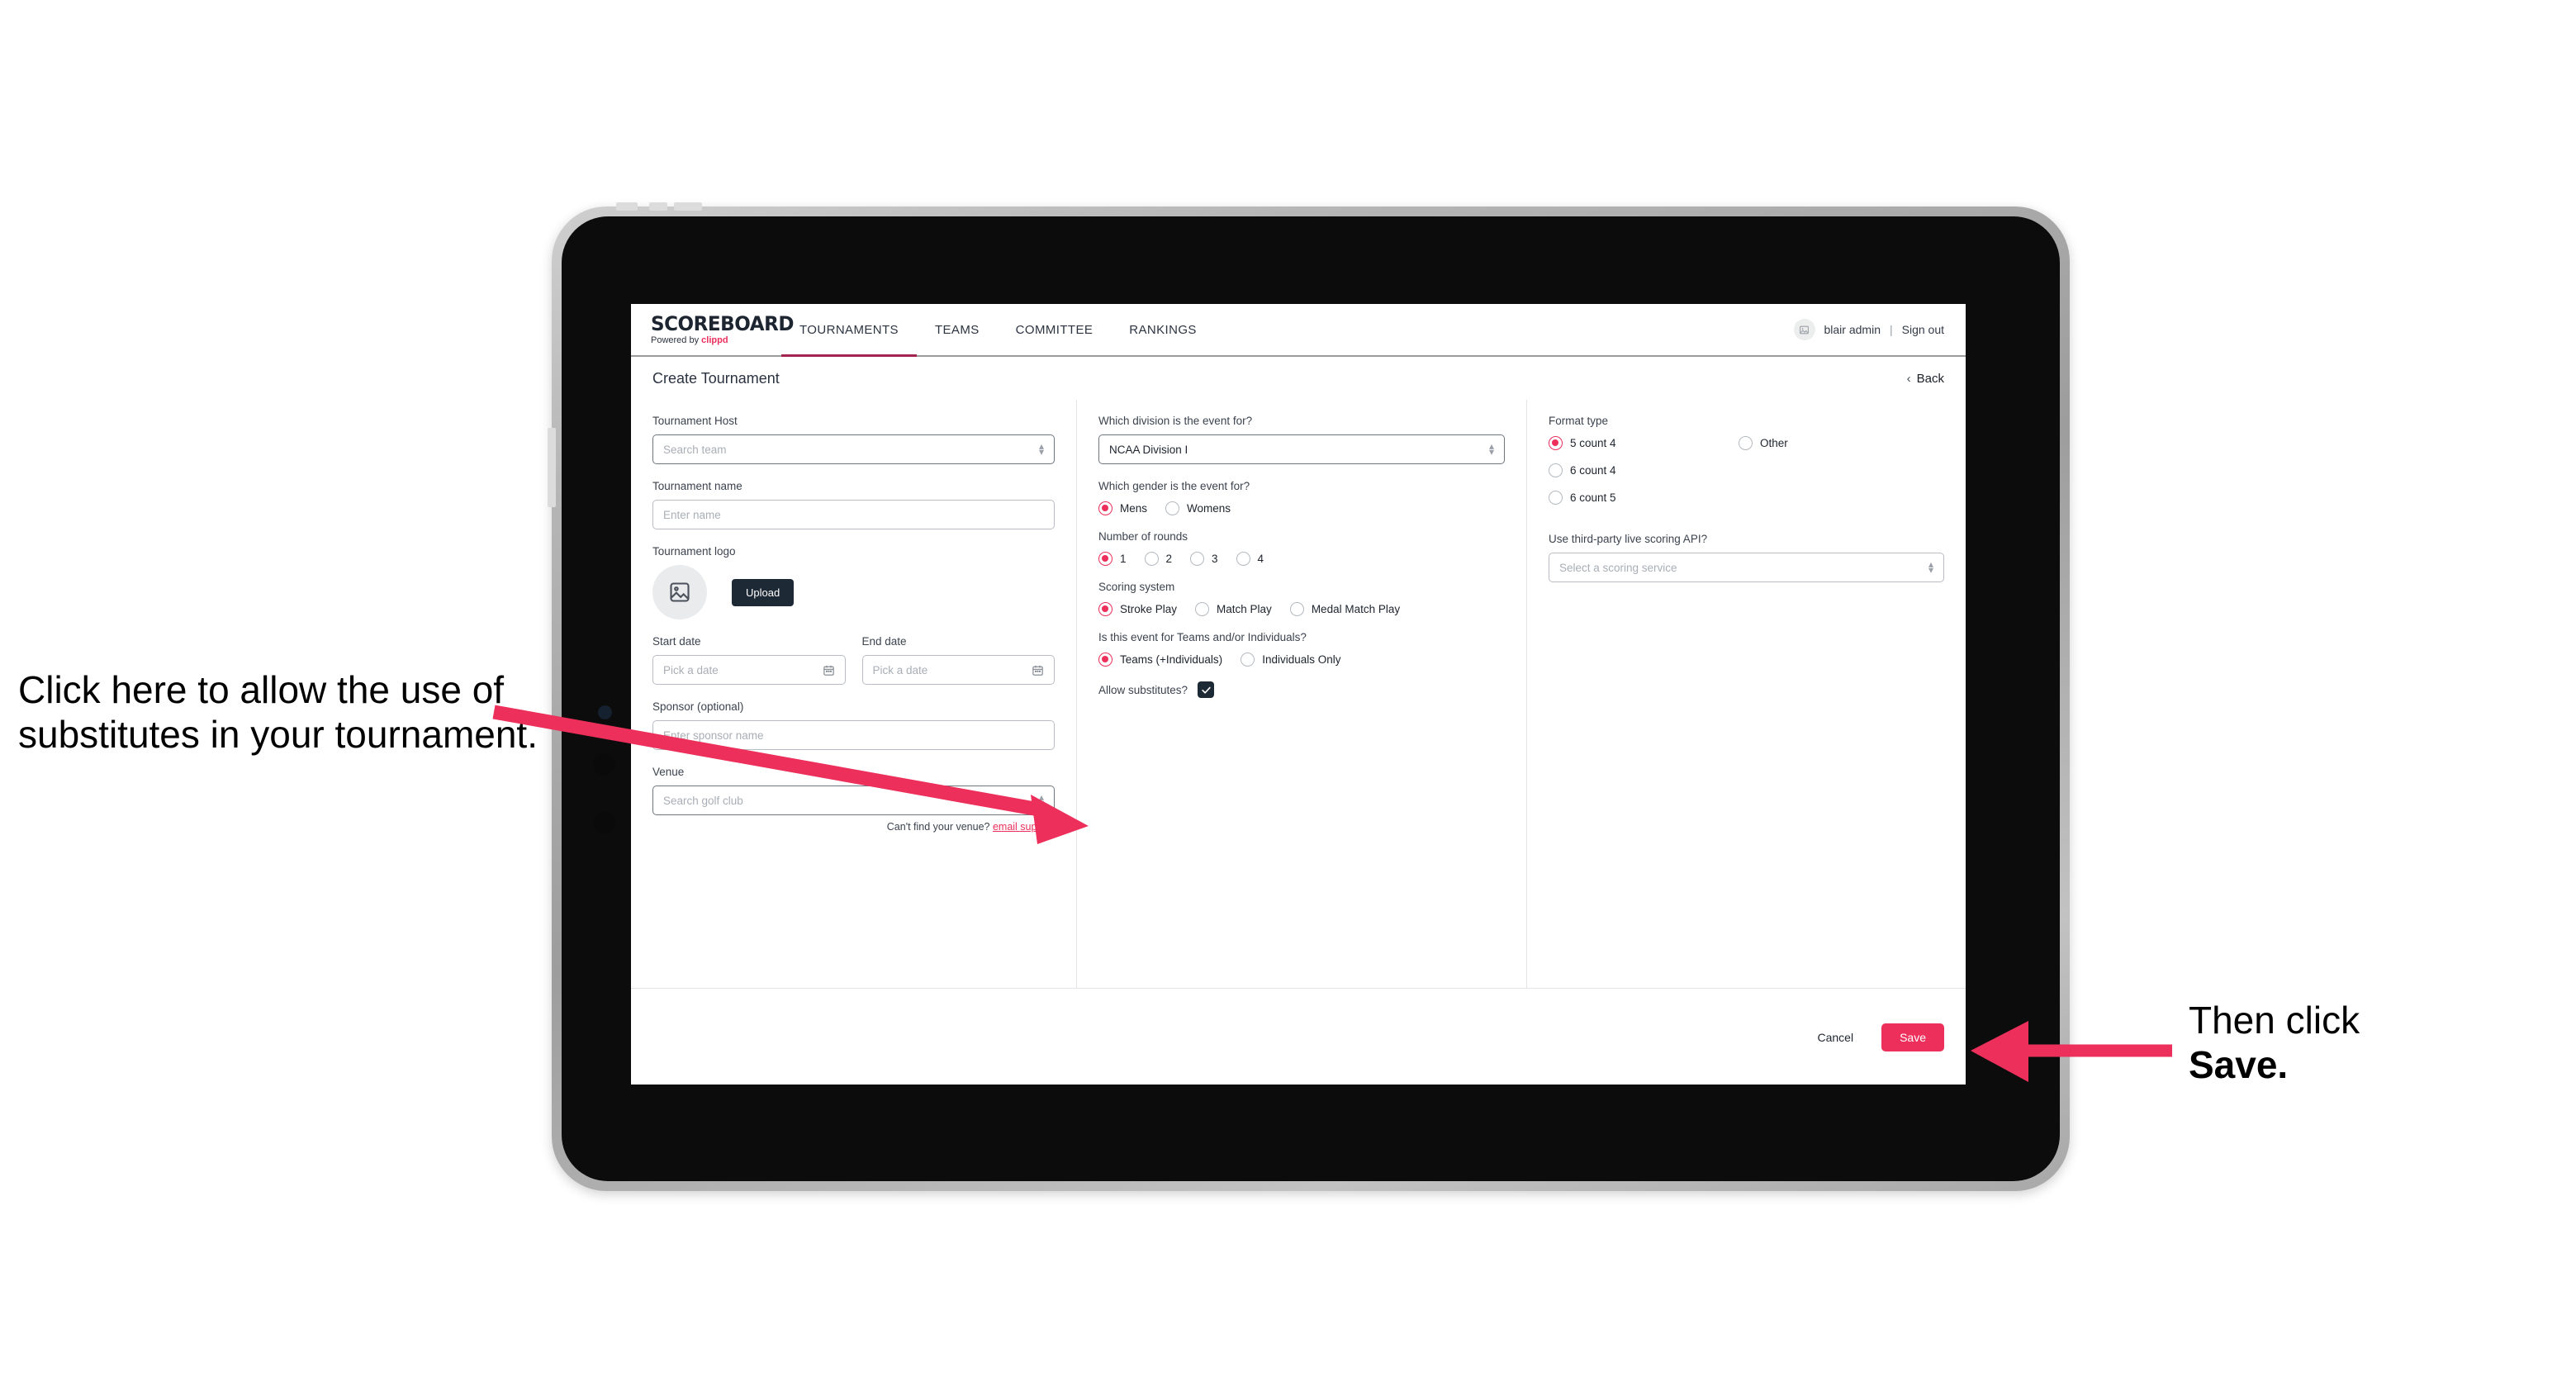 This screenshot has height=1386, width=2576. Describe the element at coordinates (1122, 508) in the screenshot. I see `radio-gender-mens: Mens` at that location.